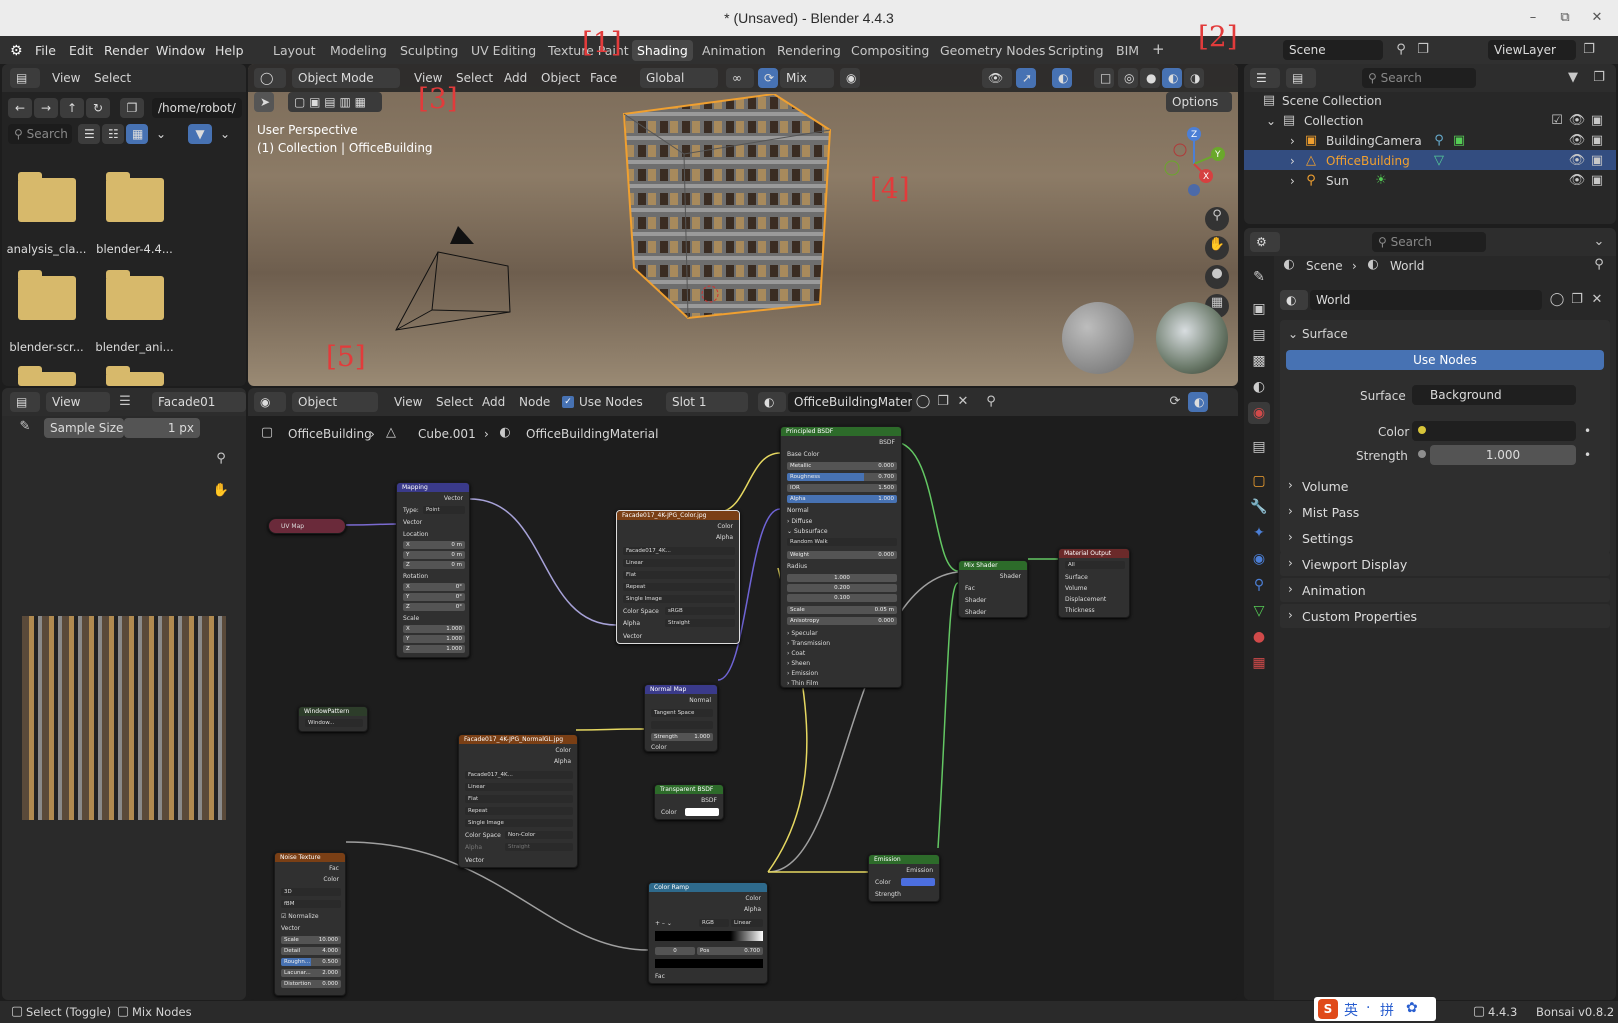  Describe the element at coordinates (842, 598) in the screenshot. I see `radius-b-field: 0.100` at that location.